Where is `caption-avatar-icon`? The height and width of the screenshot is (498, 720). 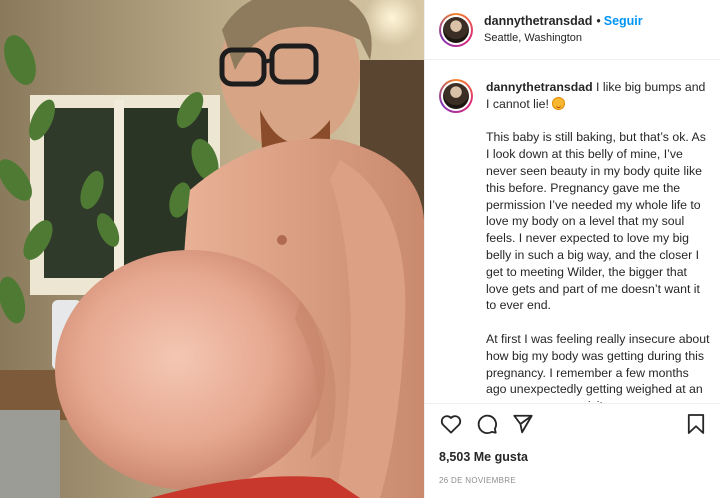 caption-avatar-icon is located at coordinates (456, 96).